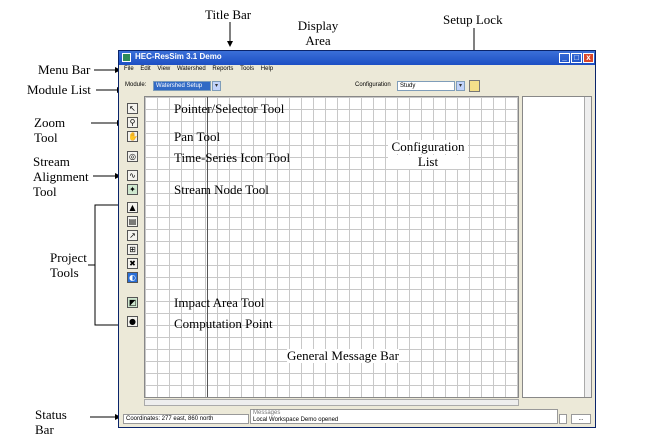 The height and width of the screenshot is (446, 660). Describe the element at coordinates (59, 89) in the screenshot. I see `label-module-list: Module List` at that location.